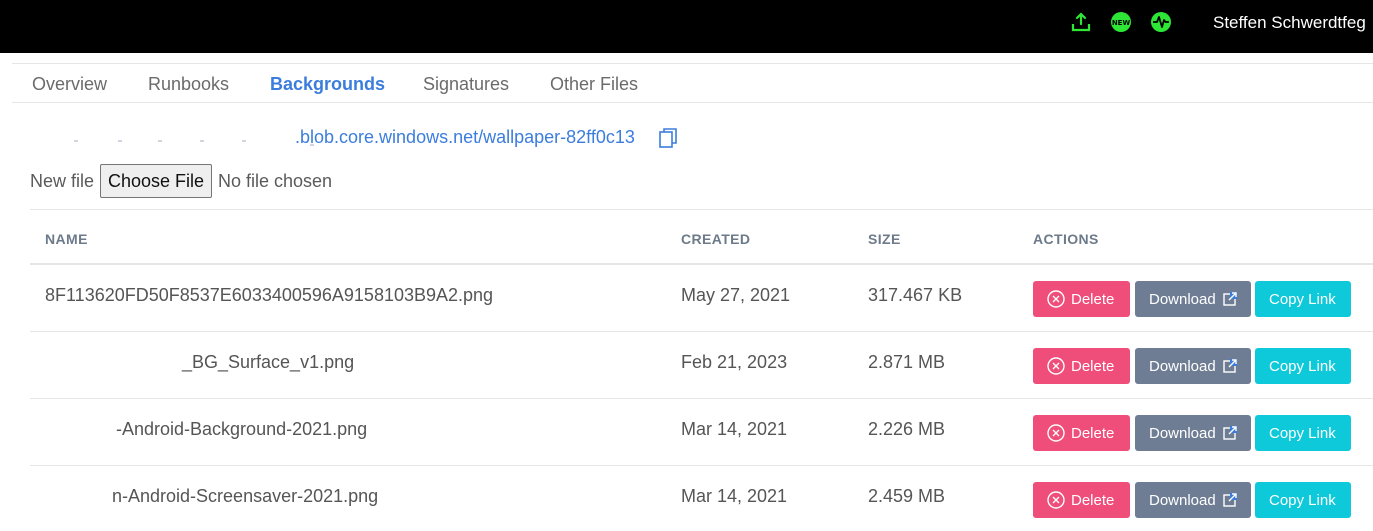  What do you see at coordinates (275, 181) in the screenshot?
I see `file-status: No file chosen` at bounding box center [275, 181].